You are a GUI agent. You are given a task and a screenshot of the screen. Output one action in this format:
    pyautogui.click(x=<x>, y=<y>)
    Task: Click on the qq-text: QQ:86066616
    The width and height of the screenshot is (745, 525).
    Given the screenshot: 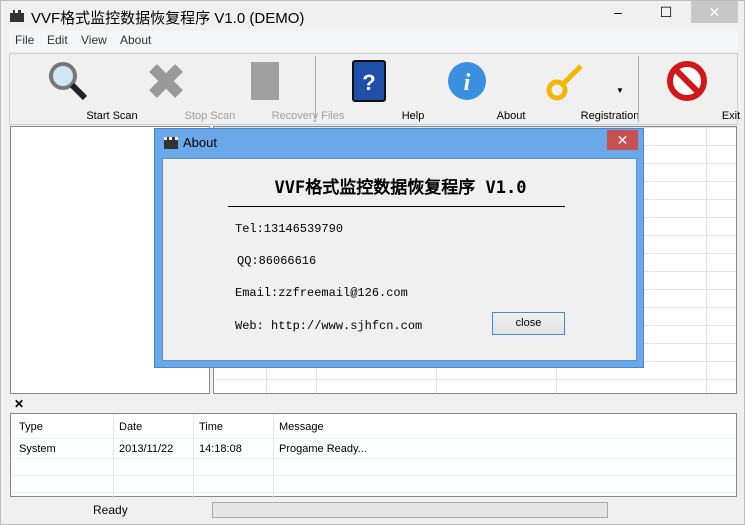 What is the action you would take?
    pyautogui.click(x=277, y=261)
    